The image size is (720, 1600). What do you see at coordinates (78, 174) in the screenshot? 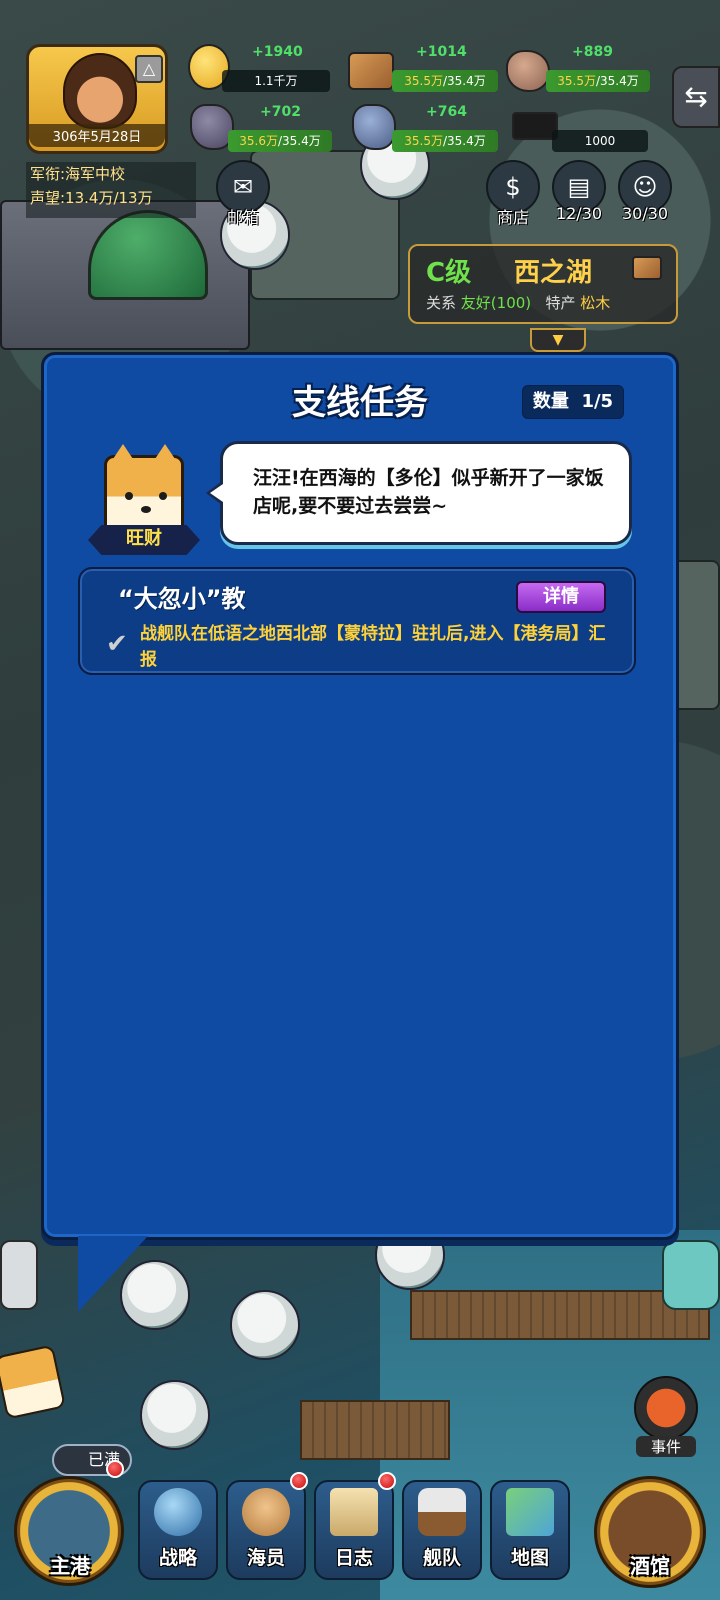
I see `military-rank: 军衔:海军中校` at bounding box center [78, 174].